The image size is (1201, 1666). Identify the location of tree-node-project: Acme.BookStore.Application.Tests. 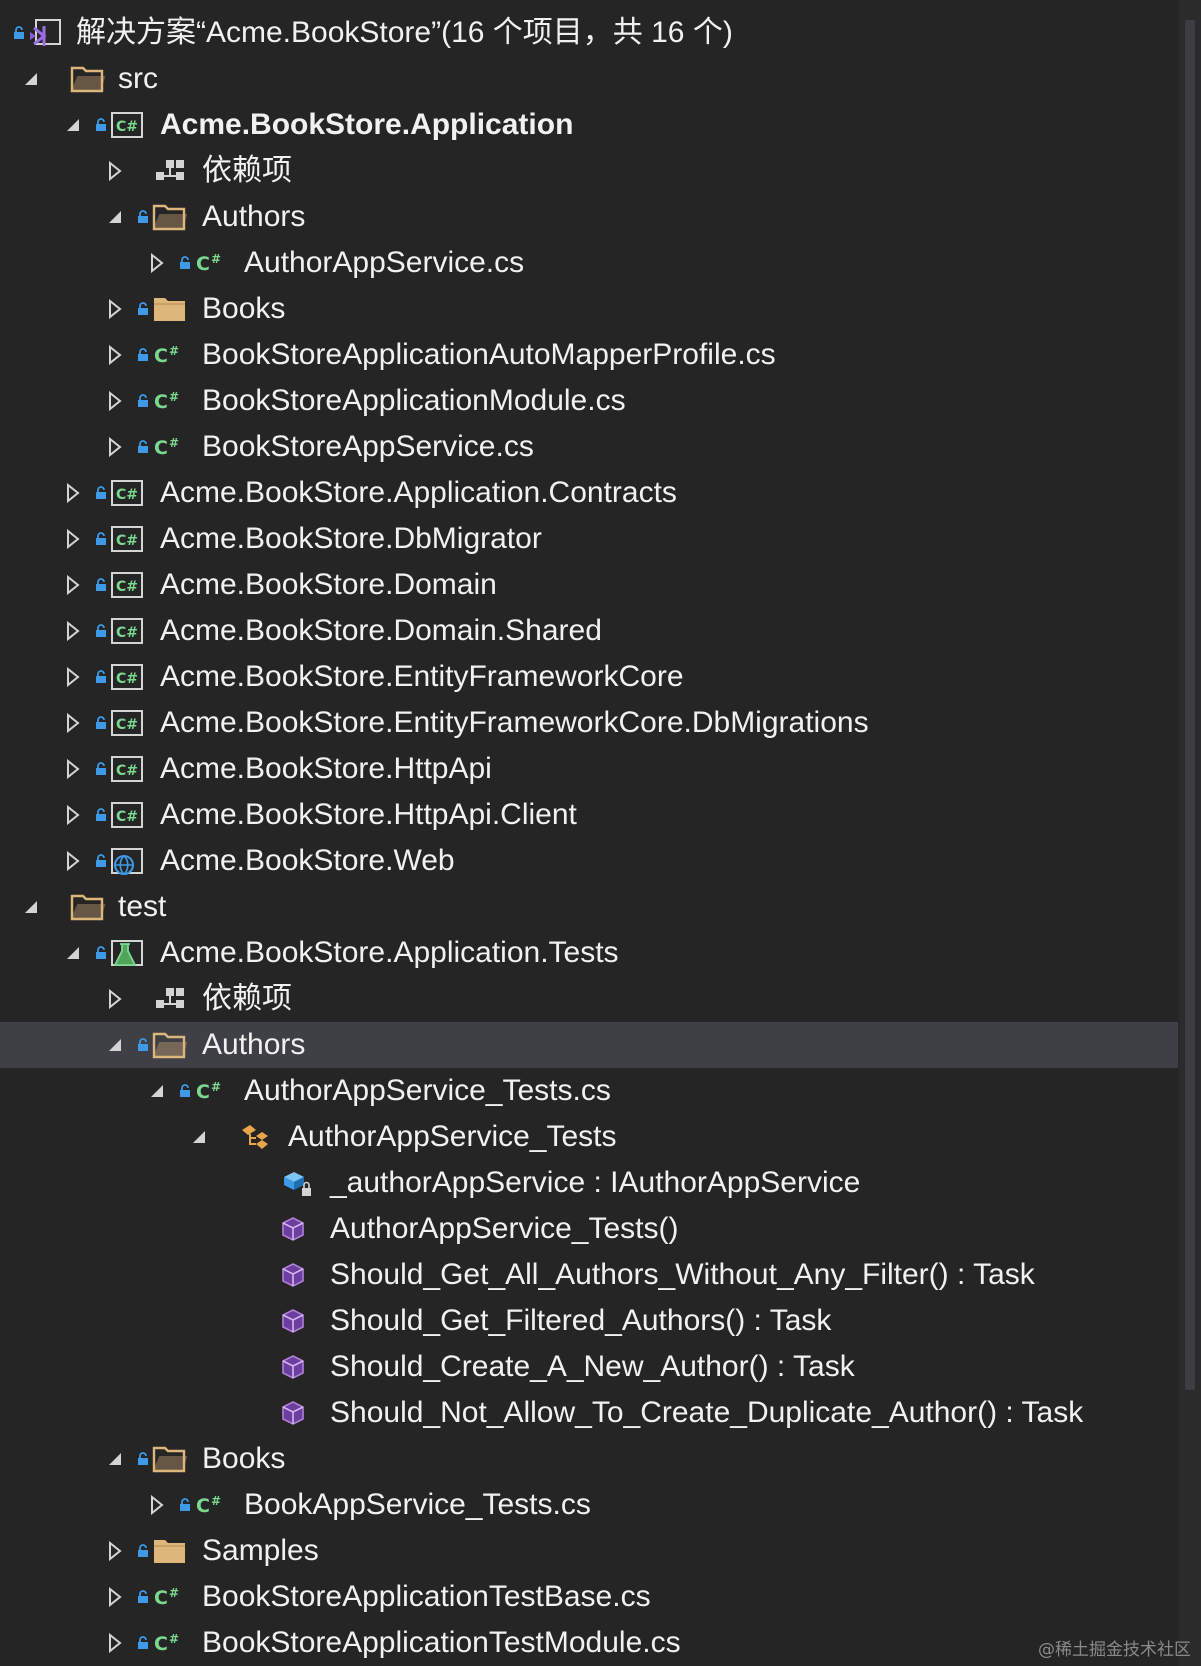
(589, 953).